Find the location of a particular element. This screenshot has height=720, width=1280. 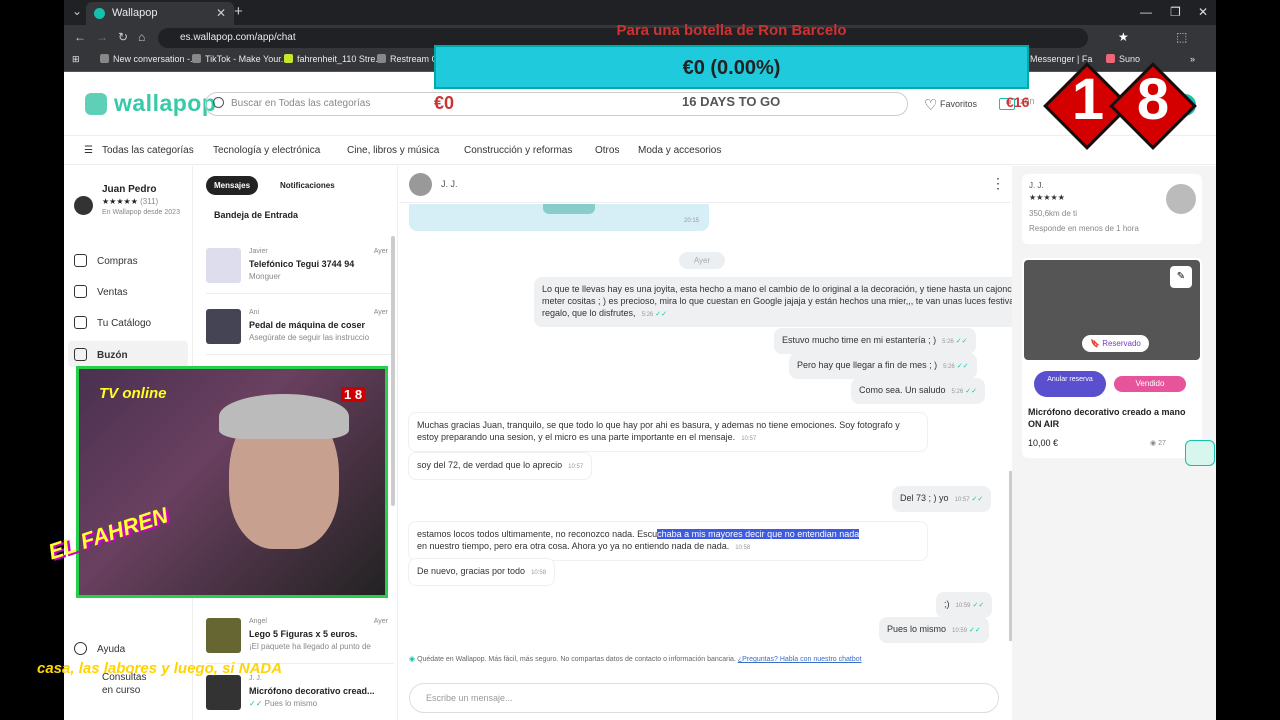

message-body: Pues lo mismo is located at coordinates (917, 629).